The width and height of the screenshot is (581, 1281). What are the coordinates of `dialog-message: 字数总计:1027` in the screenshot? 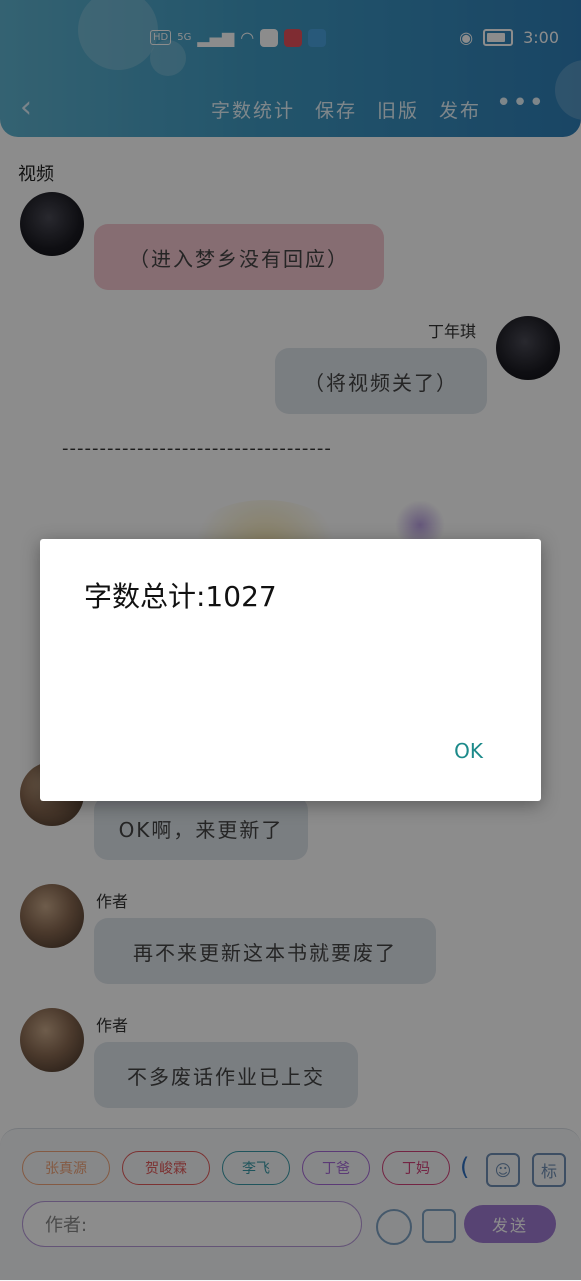 It's located at (180, 596).